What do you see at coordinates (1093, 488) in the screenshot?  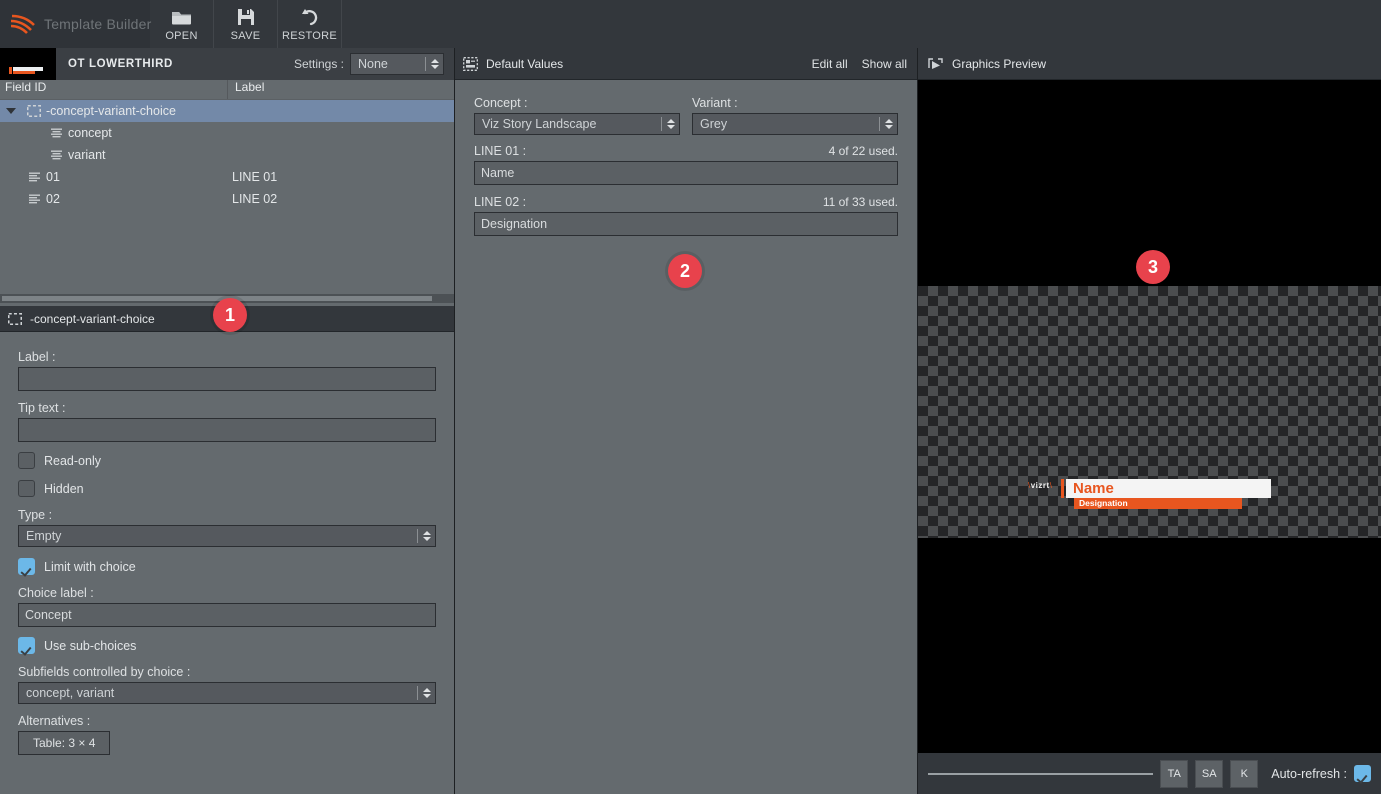 I see `overlay-line01-text: Name` at bounding box center [1093, 488].